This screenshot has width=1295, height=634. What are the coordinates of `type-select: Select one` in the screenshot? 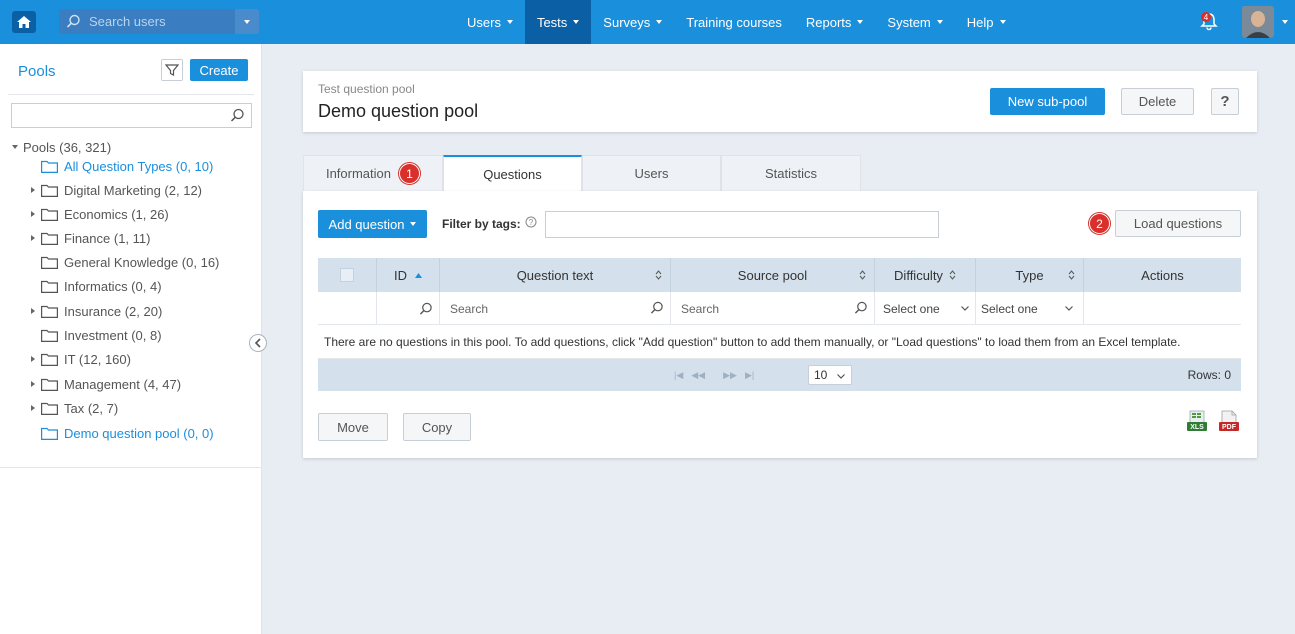 It's located at (1030, 308).